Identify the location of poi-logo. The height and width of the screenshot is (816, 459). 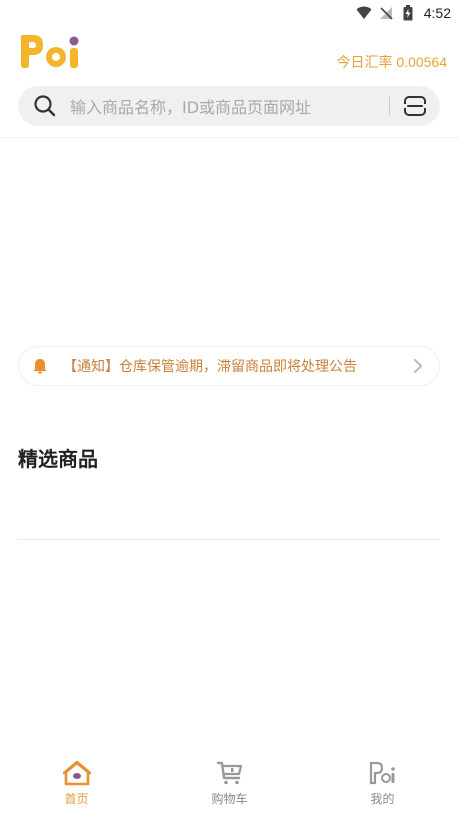
(53, 52).